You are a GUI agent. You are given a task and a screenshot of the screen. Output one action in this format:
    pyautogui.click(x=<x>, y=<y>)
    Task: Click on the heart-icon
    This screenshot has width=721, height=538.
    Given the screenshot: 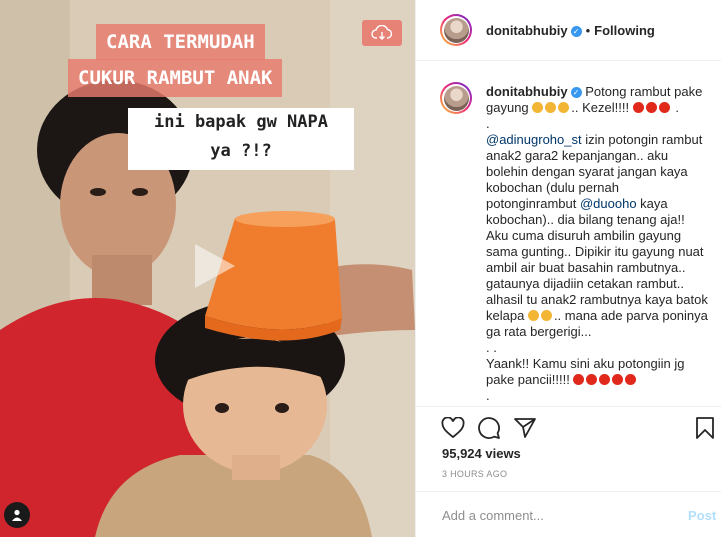 What is the action you would take?
    pyautogui.click(x=453, y=428)
    